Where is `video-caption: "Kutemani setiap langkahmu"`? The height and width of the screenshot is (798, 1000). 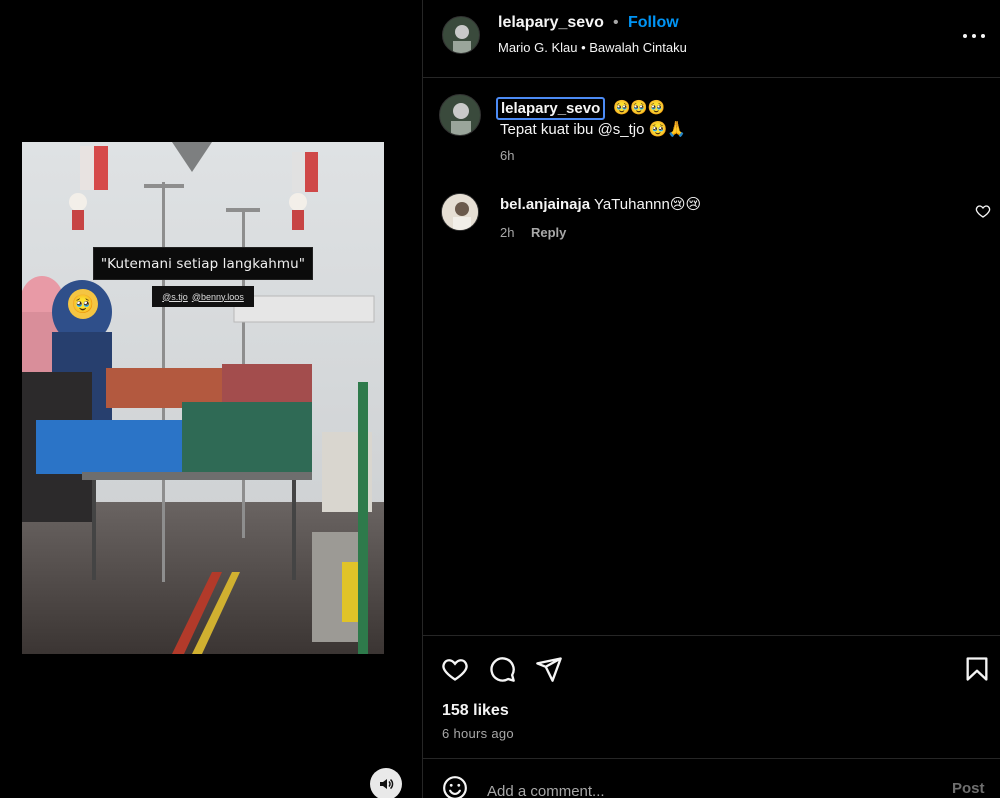 video-caption: "Kutemani setiap langkahmu" is located at coordinates (203, 263).